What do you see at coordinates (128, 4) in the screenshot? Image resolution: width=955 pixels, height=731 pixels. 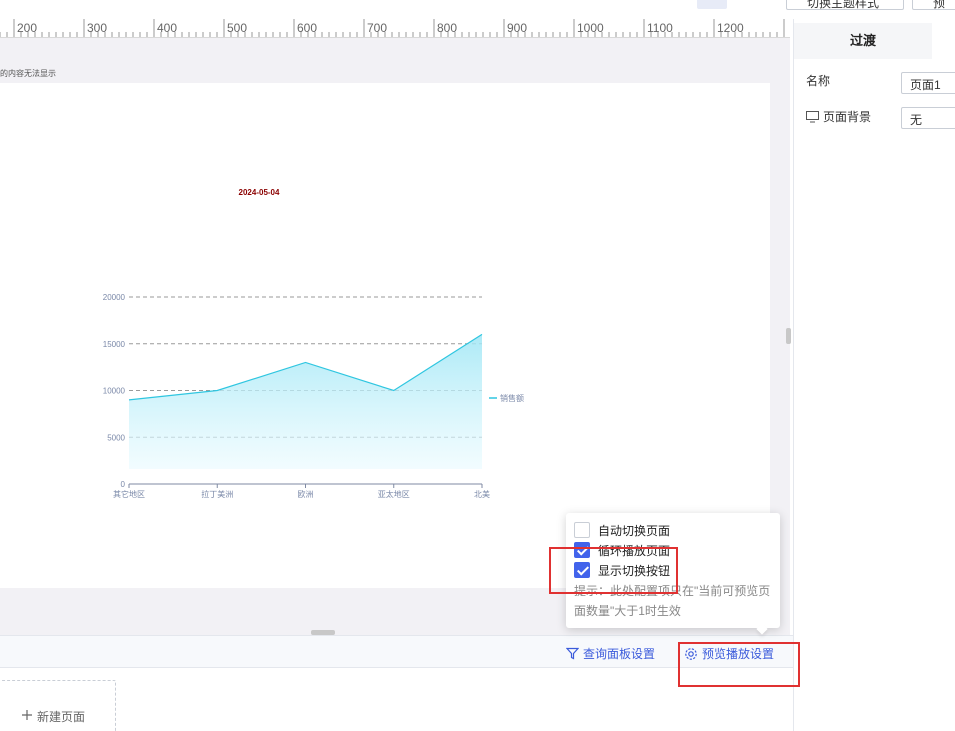 I see `undo-icon` at bounding box center [128, 4].